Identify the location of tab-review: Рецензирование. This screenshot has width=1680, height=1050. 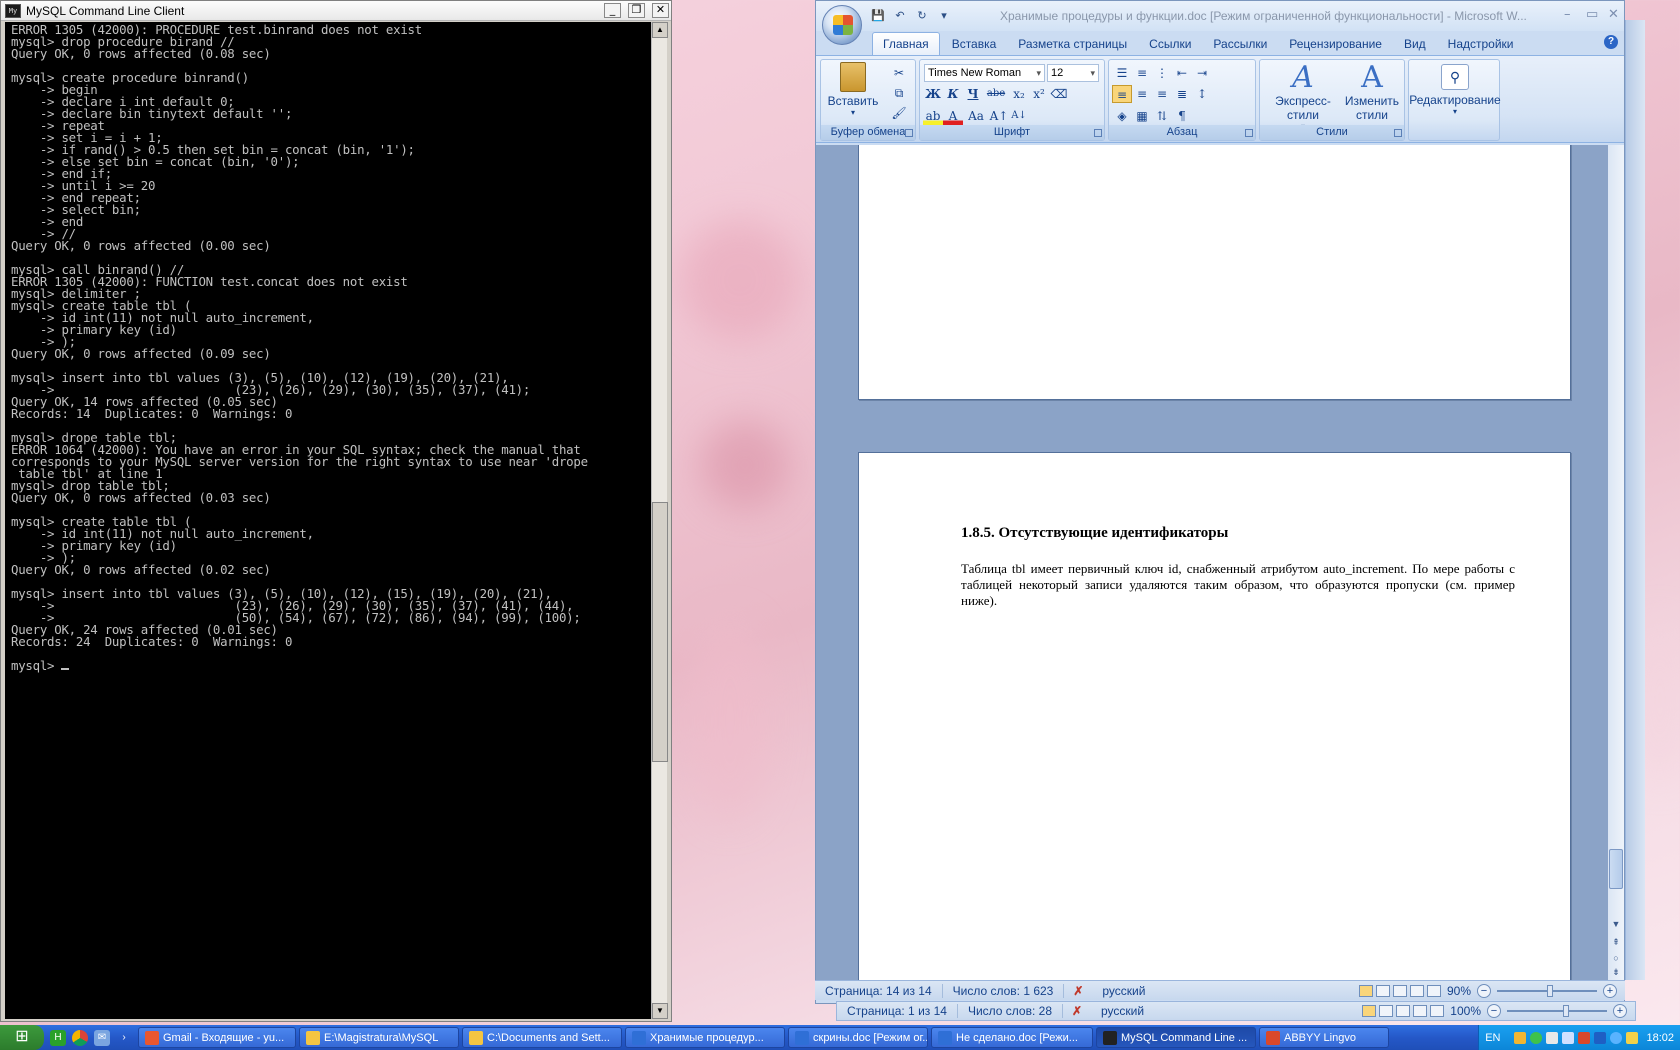
(1335, 44).